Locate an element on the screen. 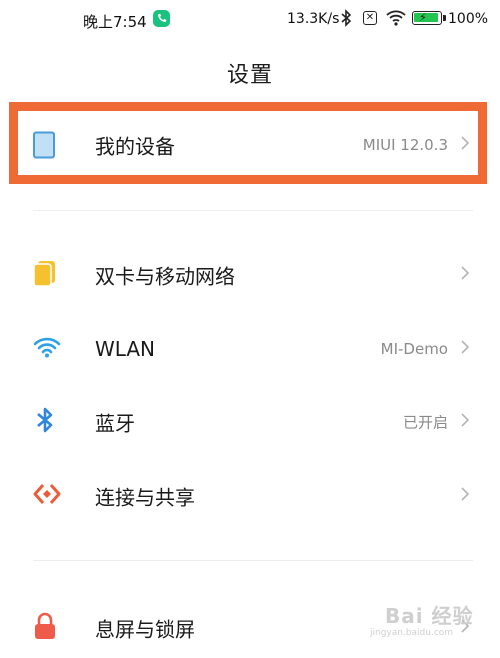 The image size is (500, 658). settings-item-wlan: WLAN MI-Demo is located at coordinates (250, 349).